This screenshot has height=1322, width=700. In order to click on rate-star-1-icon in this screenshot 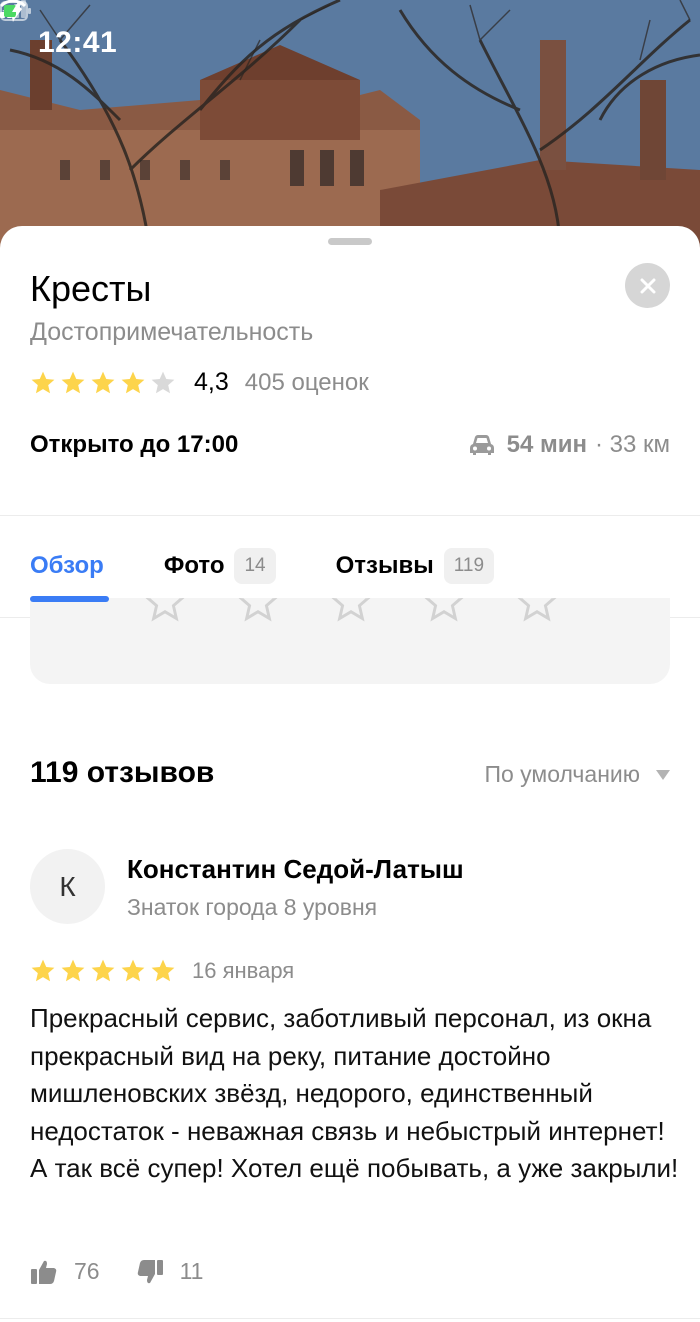, I will do `click(165, 611)`.